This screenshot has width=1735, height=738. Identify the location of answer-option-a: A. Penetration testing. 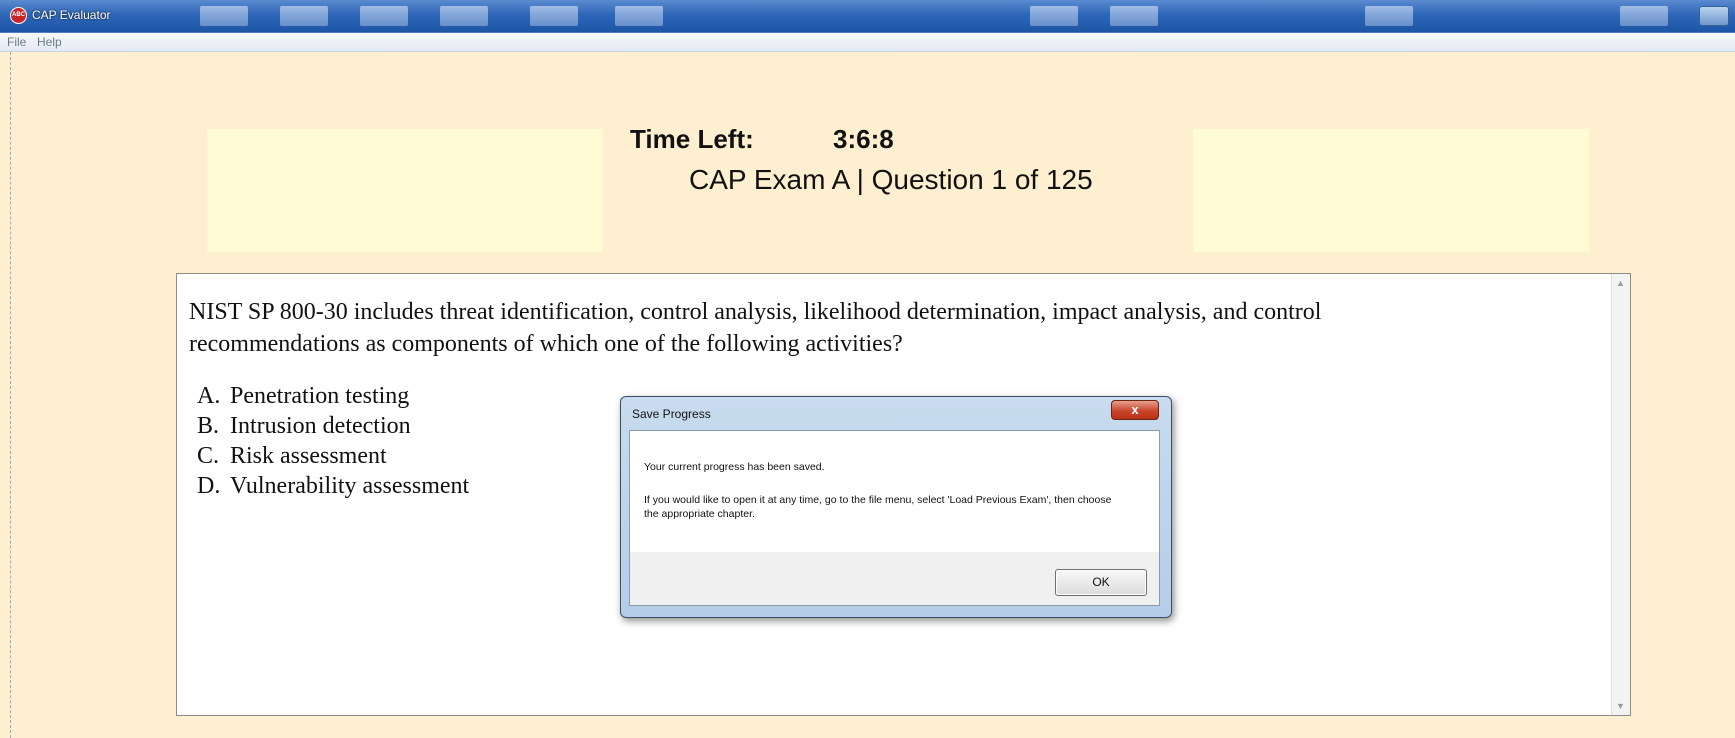
(333, 396).